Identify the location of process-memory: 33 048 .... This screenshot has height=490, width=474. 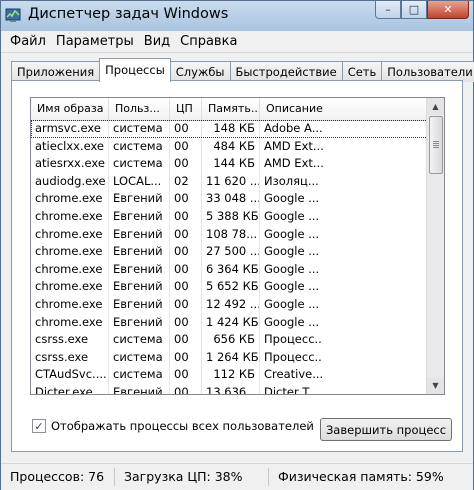
(231, 199).